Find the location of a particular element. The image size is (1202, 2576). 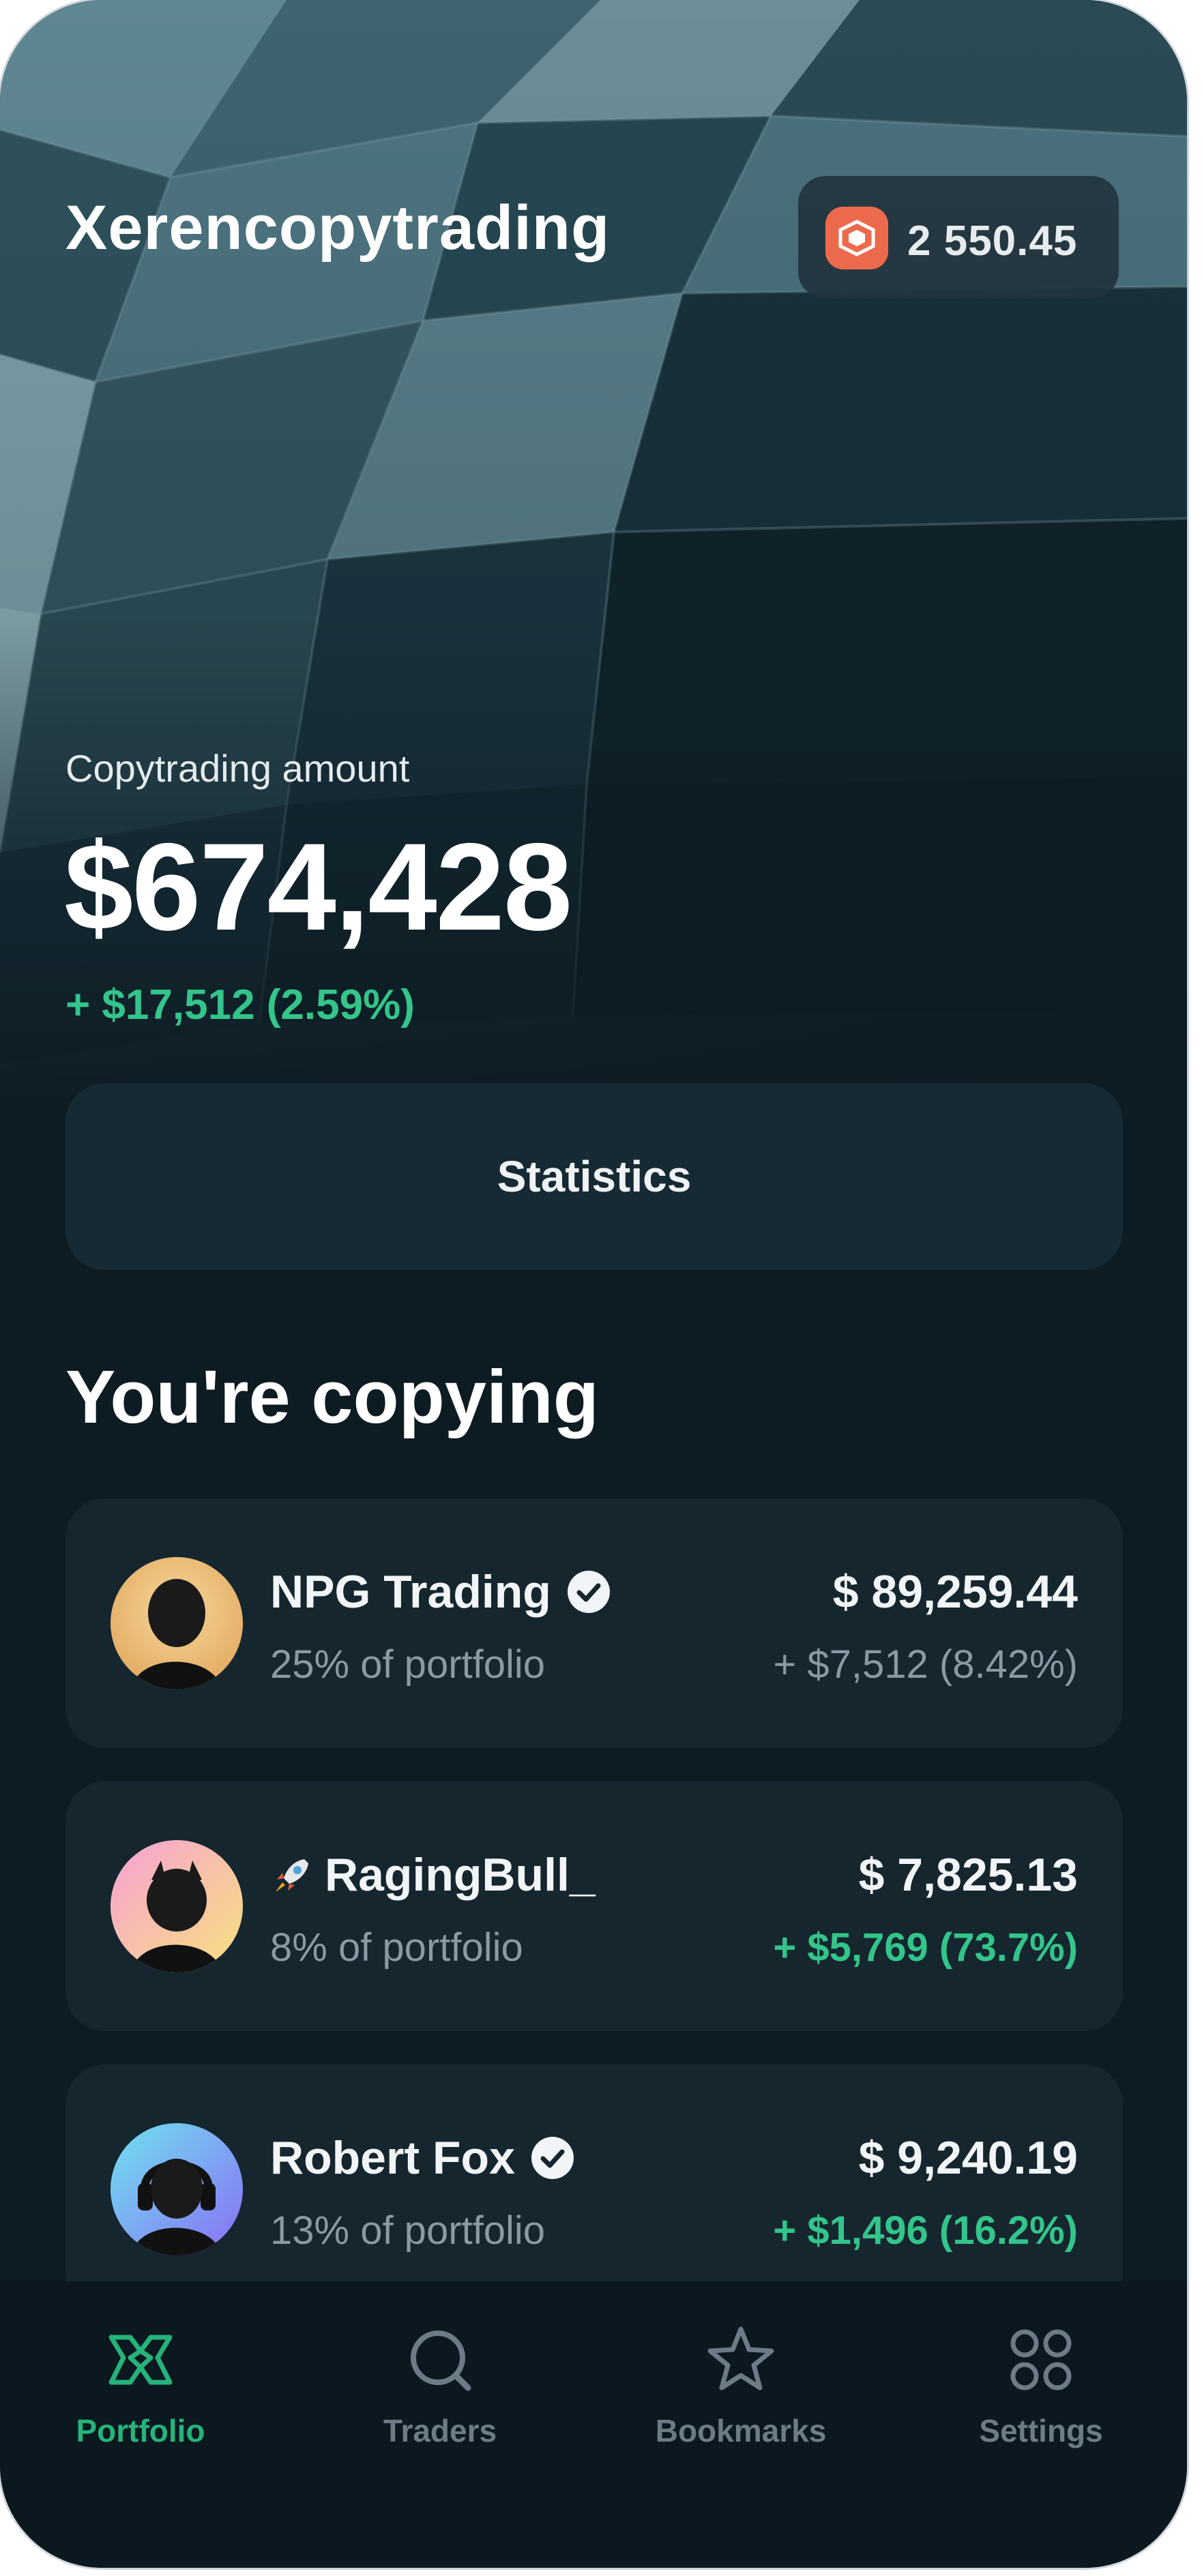

token-icon is located at coordinates (856, 238).